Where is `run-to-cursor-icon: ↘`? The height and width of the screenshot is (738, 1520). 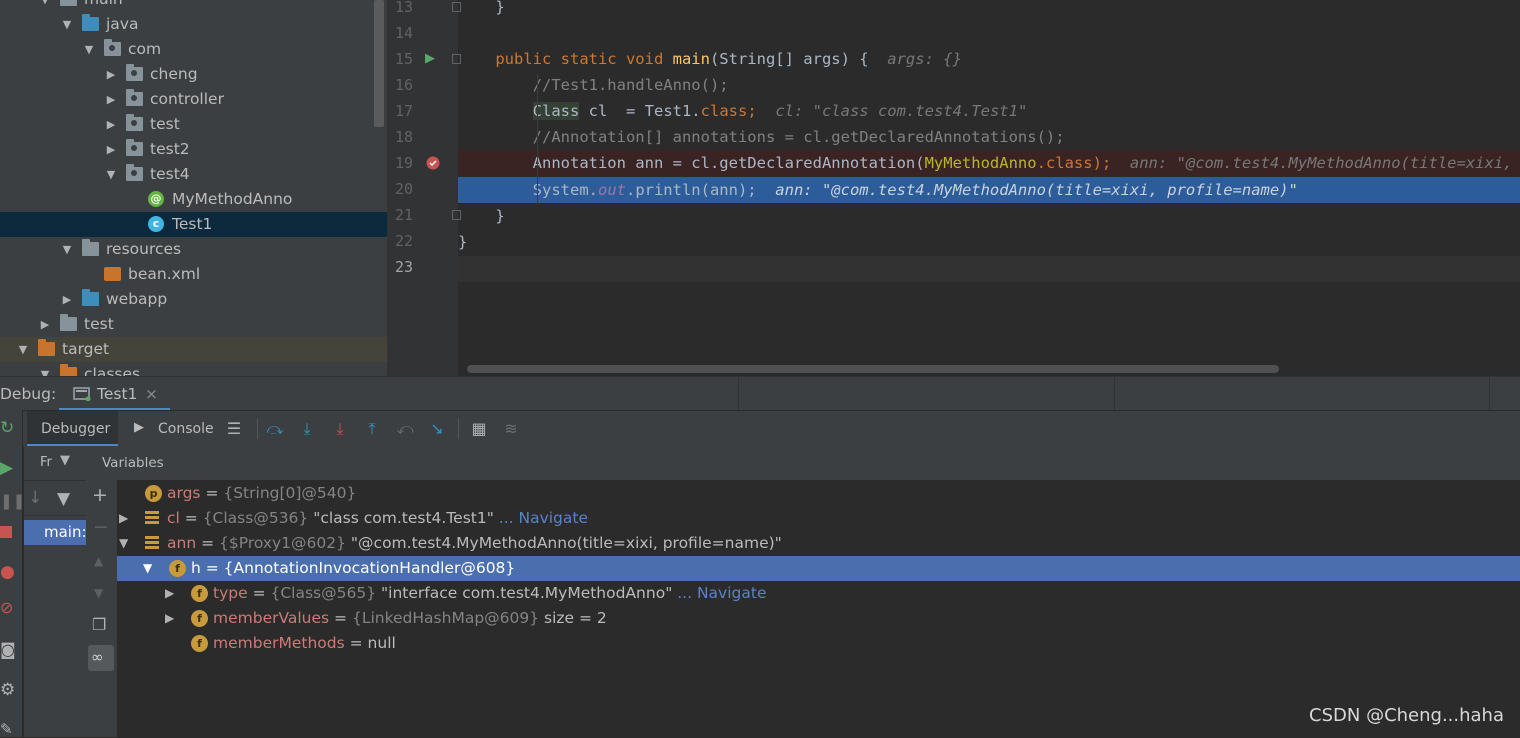
run-to-cursor-icon: ↘ is located at coordinates (437, 429).